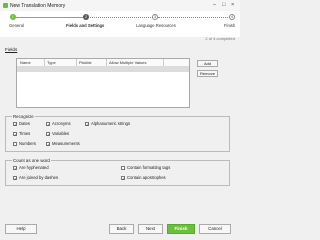  I want to click on checkbox-label: Times, so click(25, 133).